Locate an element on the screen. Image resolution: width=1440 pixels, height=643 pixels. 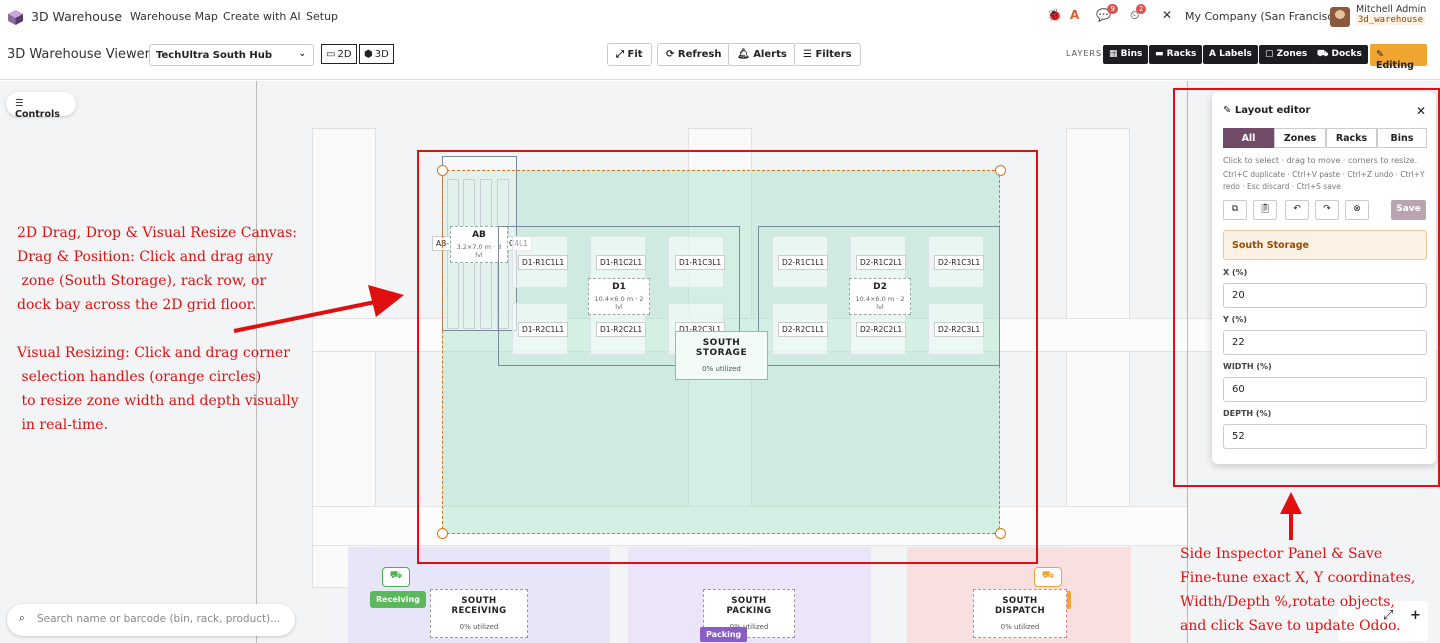
pencil-icon: ✎ is located at coordinates (1380, 54).